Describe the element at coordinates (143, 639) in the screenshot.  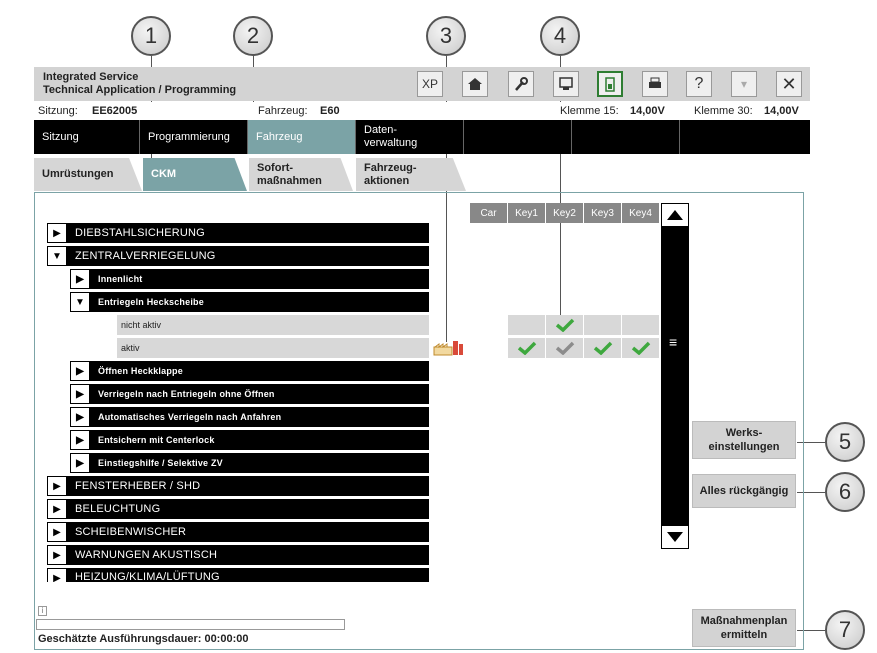
I see `duration-label: Geschätzte Ausführungsdauer: 00:00:00` at that location.